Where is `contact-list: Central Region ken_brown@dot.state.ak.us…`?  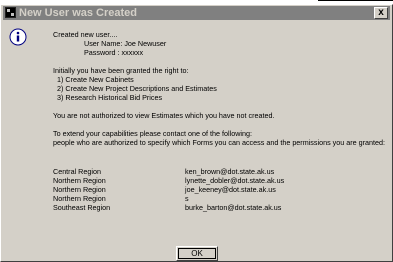
contact-list: Central Region ken_brown@dot.state.ak.us… is located at coordinates (220, 189).